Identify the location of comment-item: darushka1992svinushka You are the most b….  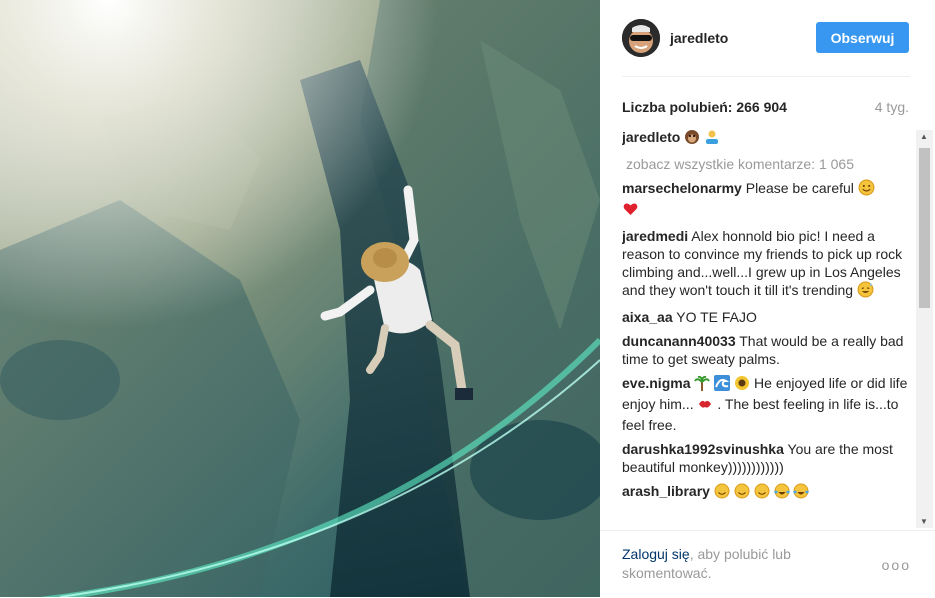
(767, 458).